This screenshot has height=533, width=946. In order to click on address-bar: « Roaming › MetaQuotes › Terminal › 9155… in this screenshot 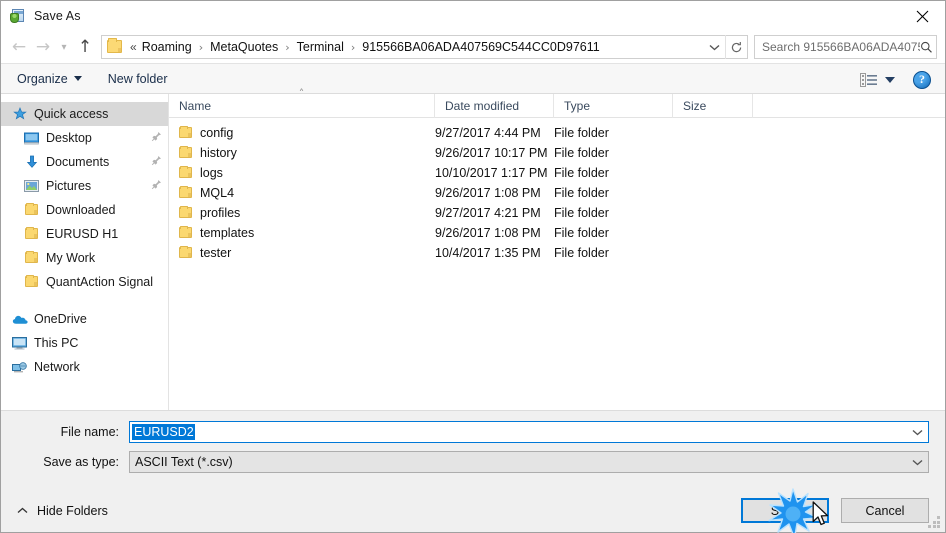, I will do `click(424, 47)`.